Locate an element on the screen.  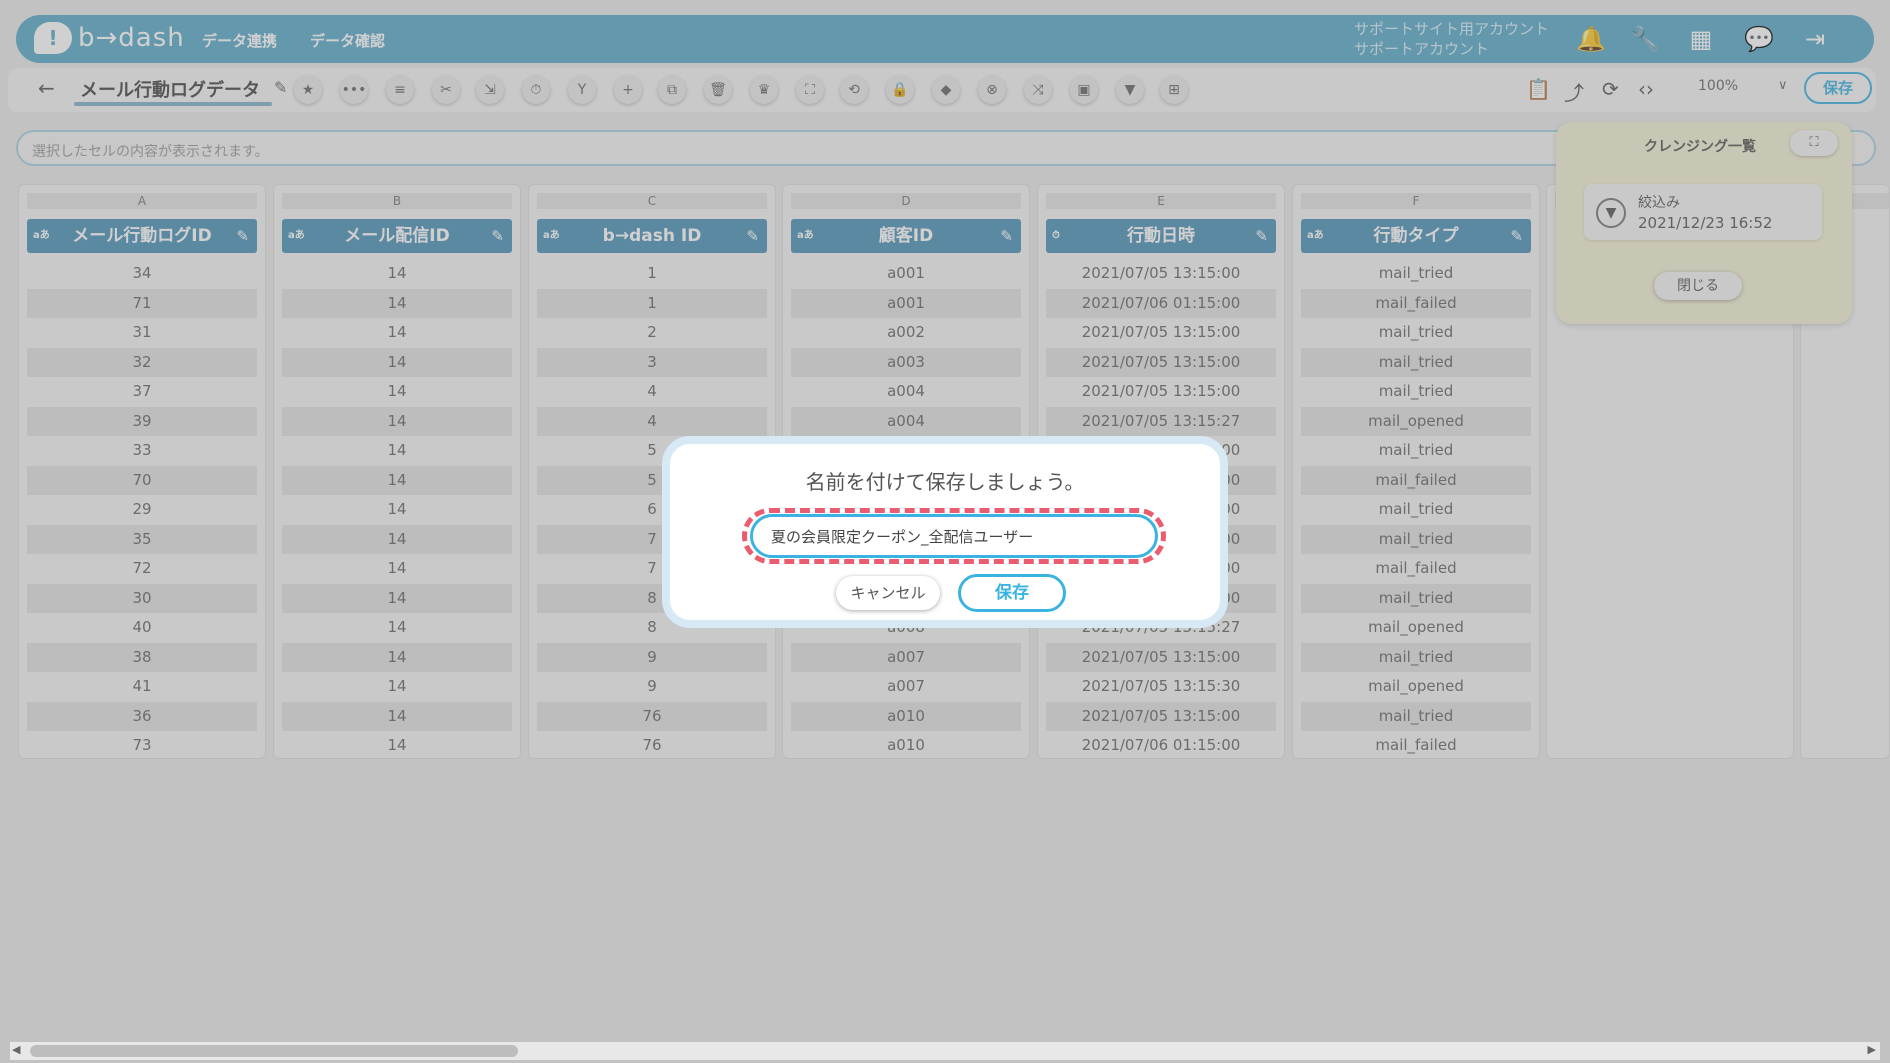
dialog-save-button: 保存 is located at coordinates (1012, 593).